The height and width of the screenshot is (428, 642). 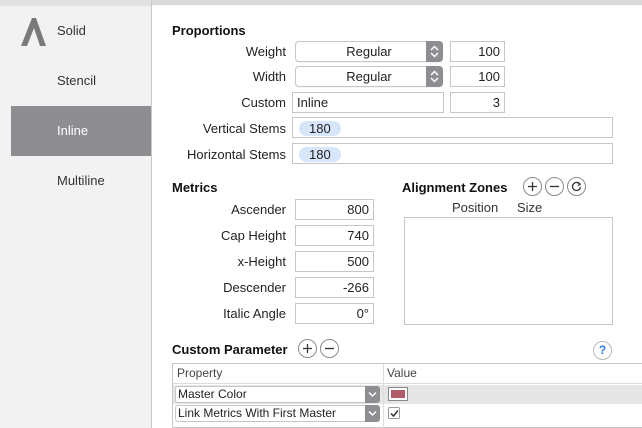 I want to click on width-popup: Regular, so click(x=369, y=76).